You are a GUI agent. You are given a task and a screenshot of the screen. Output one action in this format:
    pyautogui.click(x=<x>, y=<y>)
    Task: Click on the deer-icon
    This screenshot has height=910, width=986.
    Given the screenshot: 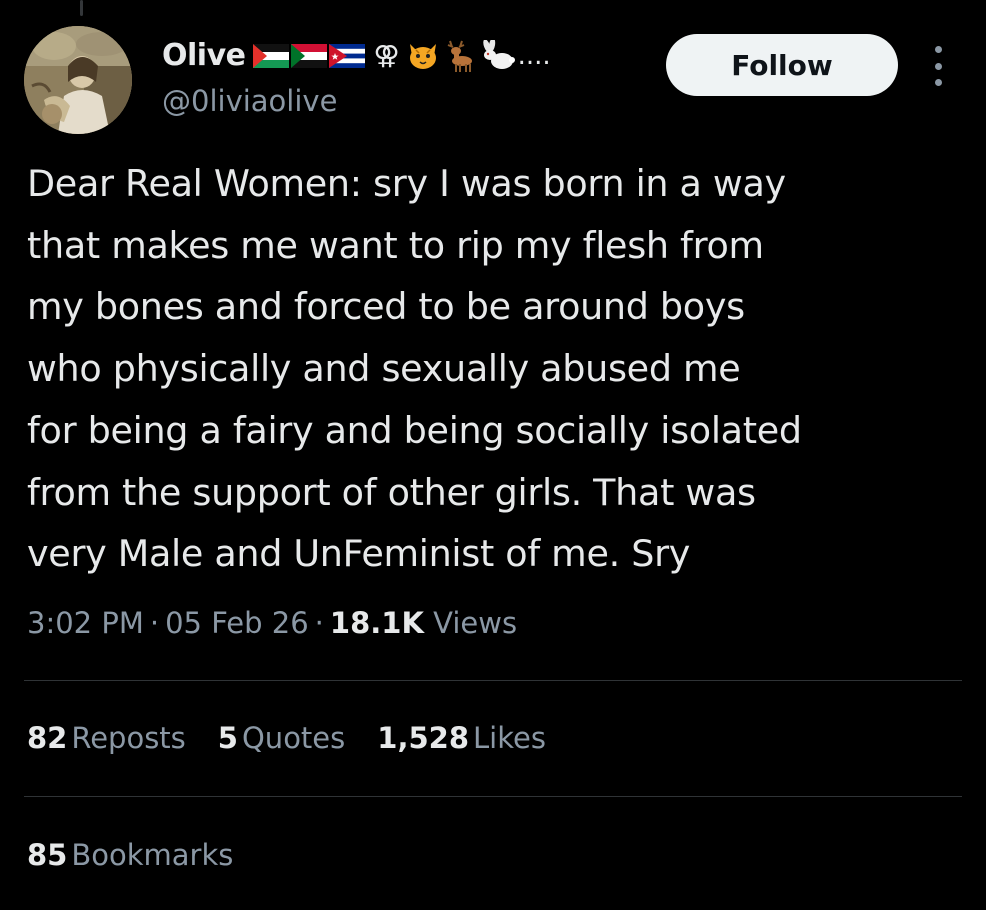 What is the action you would take?
    pyautogui.click(x=459, y=56)
    